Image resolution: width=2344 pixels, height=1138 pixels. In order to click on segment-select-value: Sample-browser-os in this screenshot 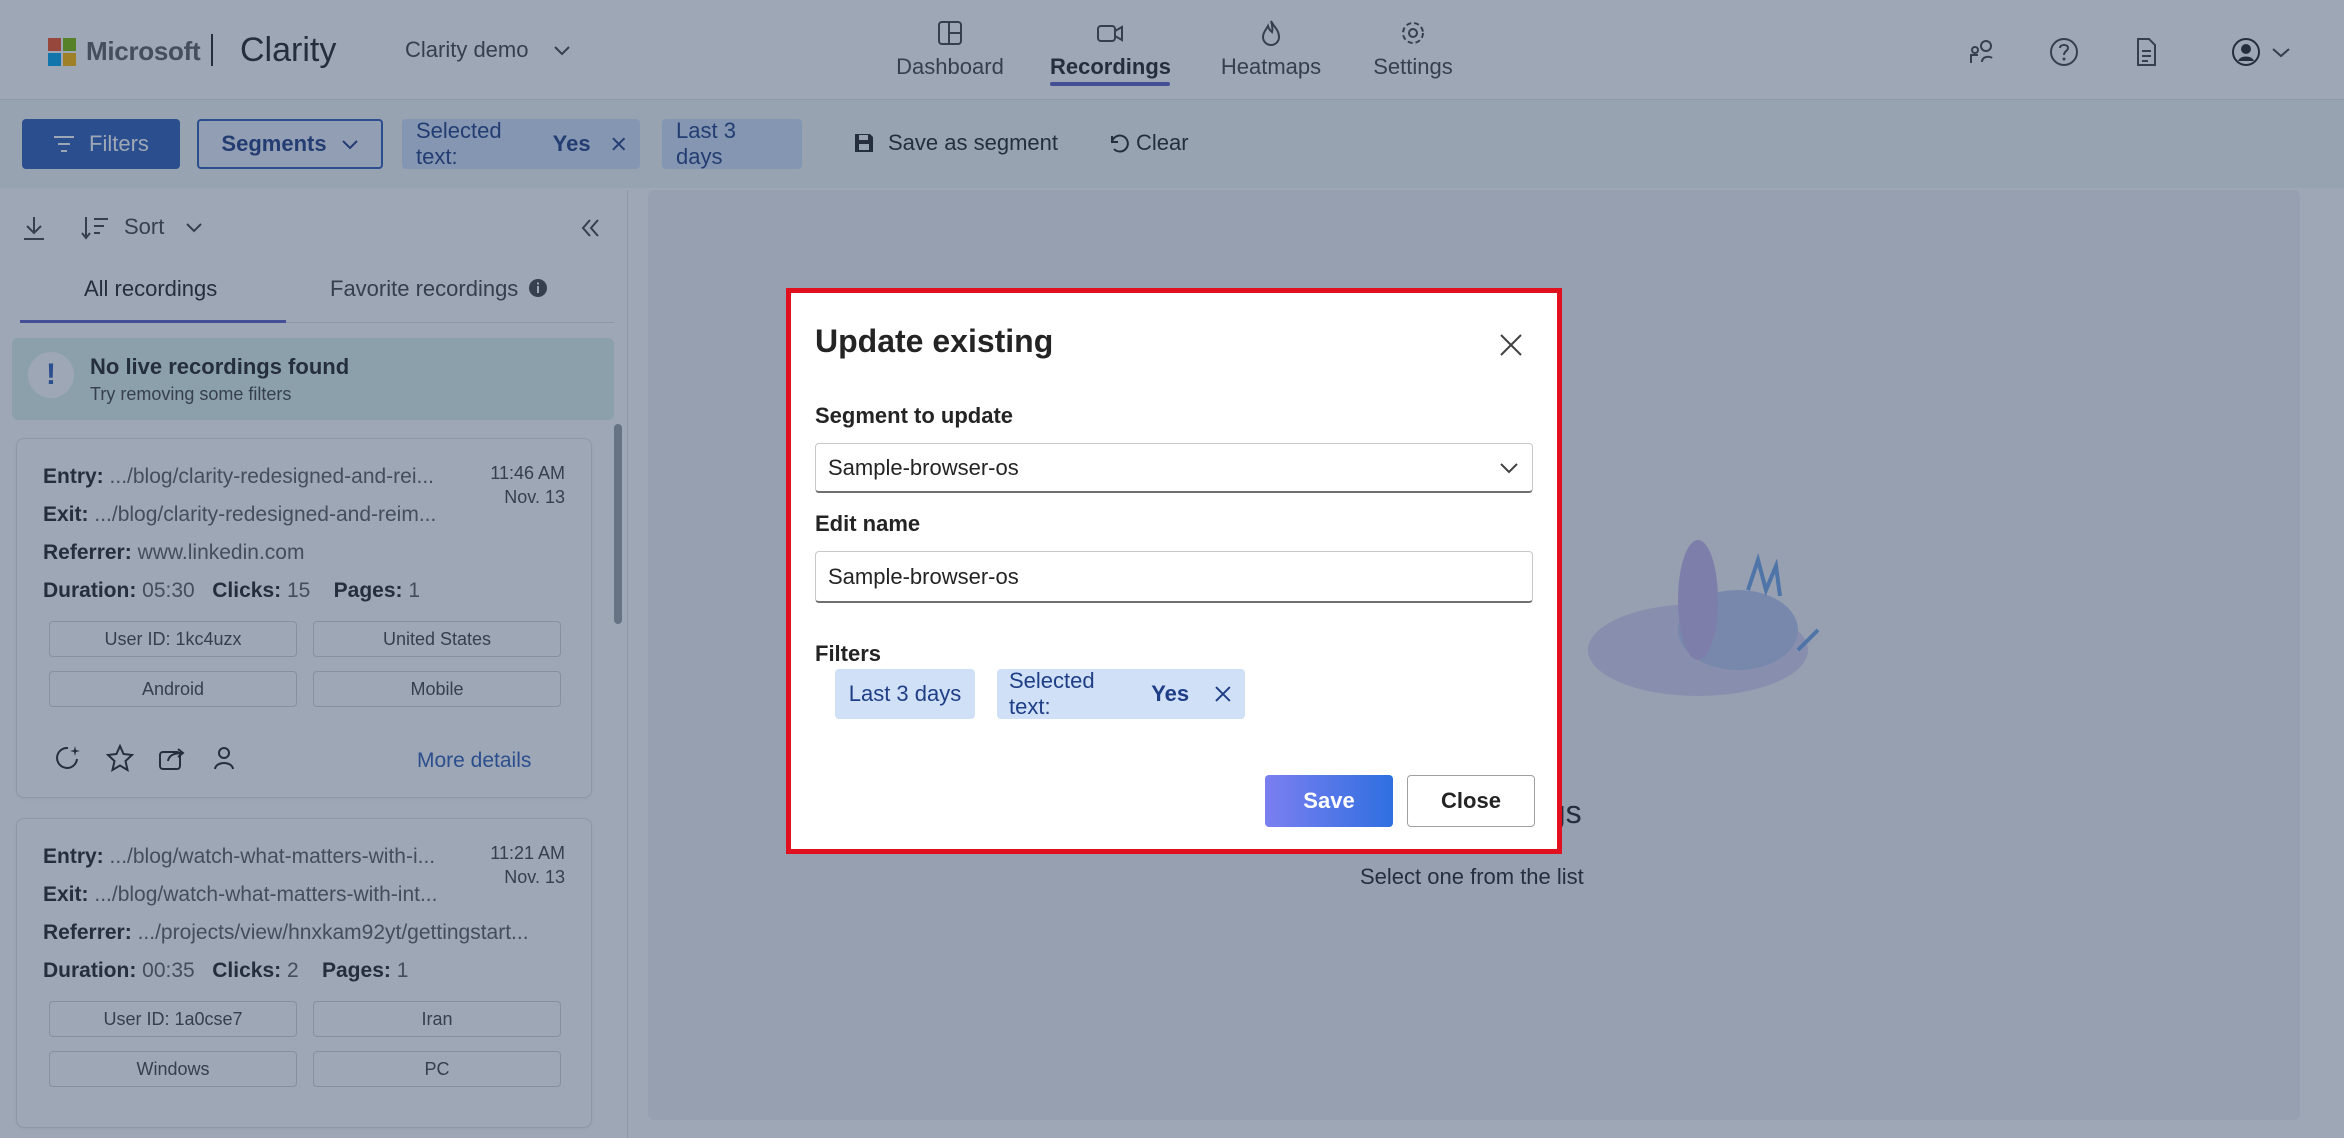, I will do `click(923, 467)`.